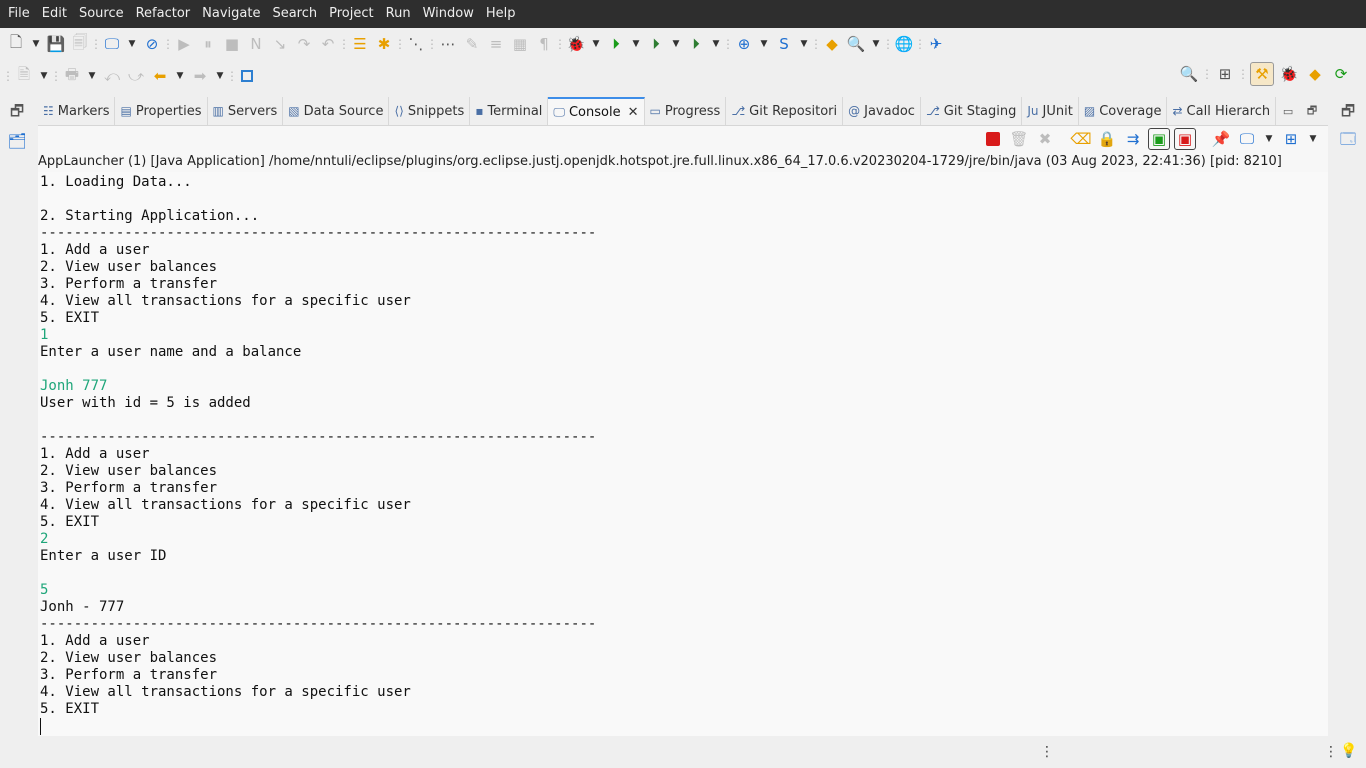 The height and width of the screenshot is (768, 1366). I want to click on remove-launch-icon: 🗑, so click(1019, 139).